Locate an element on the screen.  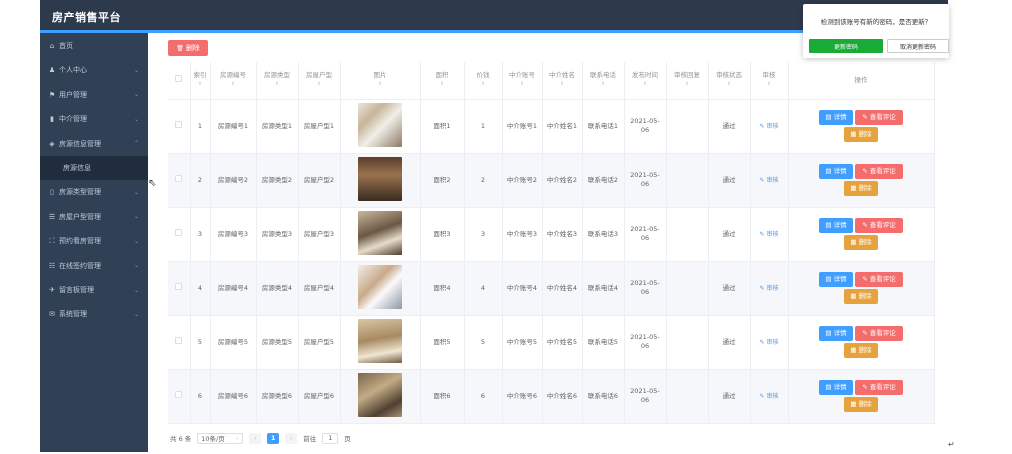
column-header: 操作 is located at coordinates (861, 81).